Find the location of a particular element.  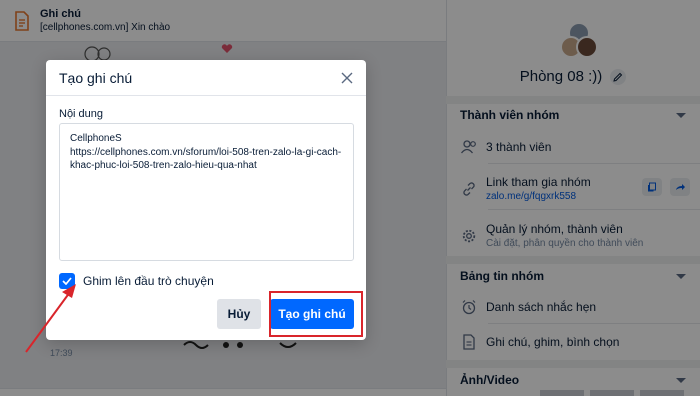

close-button is located at coordinates (347, 78).